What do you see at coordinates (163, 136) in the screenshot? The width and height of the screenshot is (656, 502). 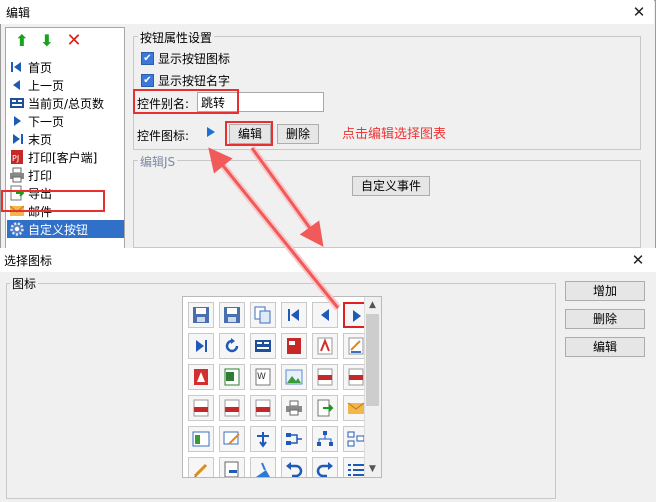 I see `icon-label: 控件图标:` at bounding box center [163, 136].